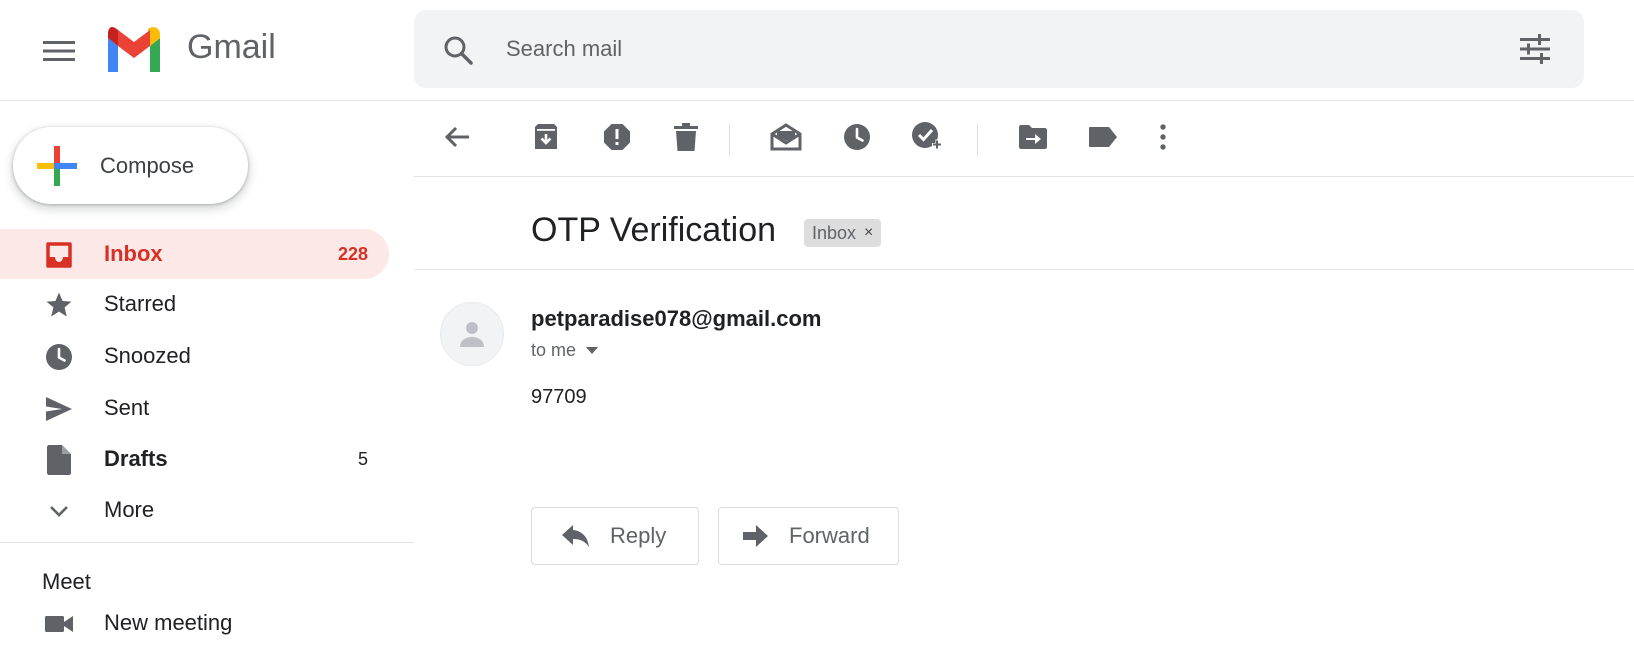 The image size is (1634, 662). What do you see at coordinates (194, 304) in the screenshot?
I see `sidebar-item-starred: Starred` at bounding box center [194, 304].